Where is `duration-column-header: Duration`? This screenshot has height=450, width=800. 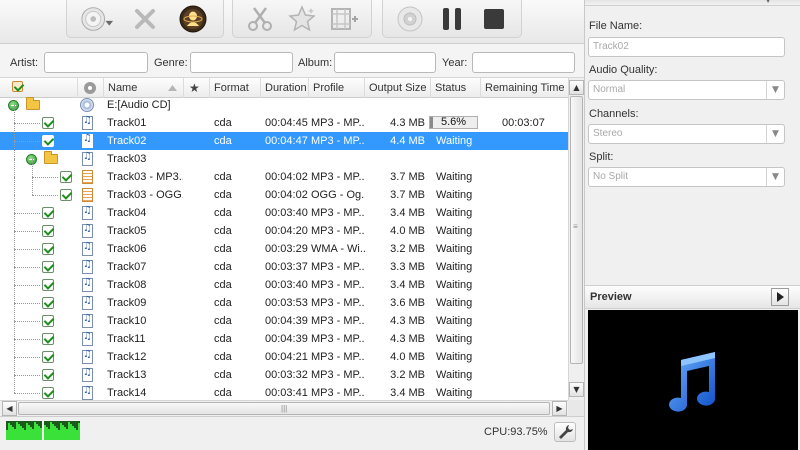 duration-column-header: Duration is located at coordinates (285, 88).